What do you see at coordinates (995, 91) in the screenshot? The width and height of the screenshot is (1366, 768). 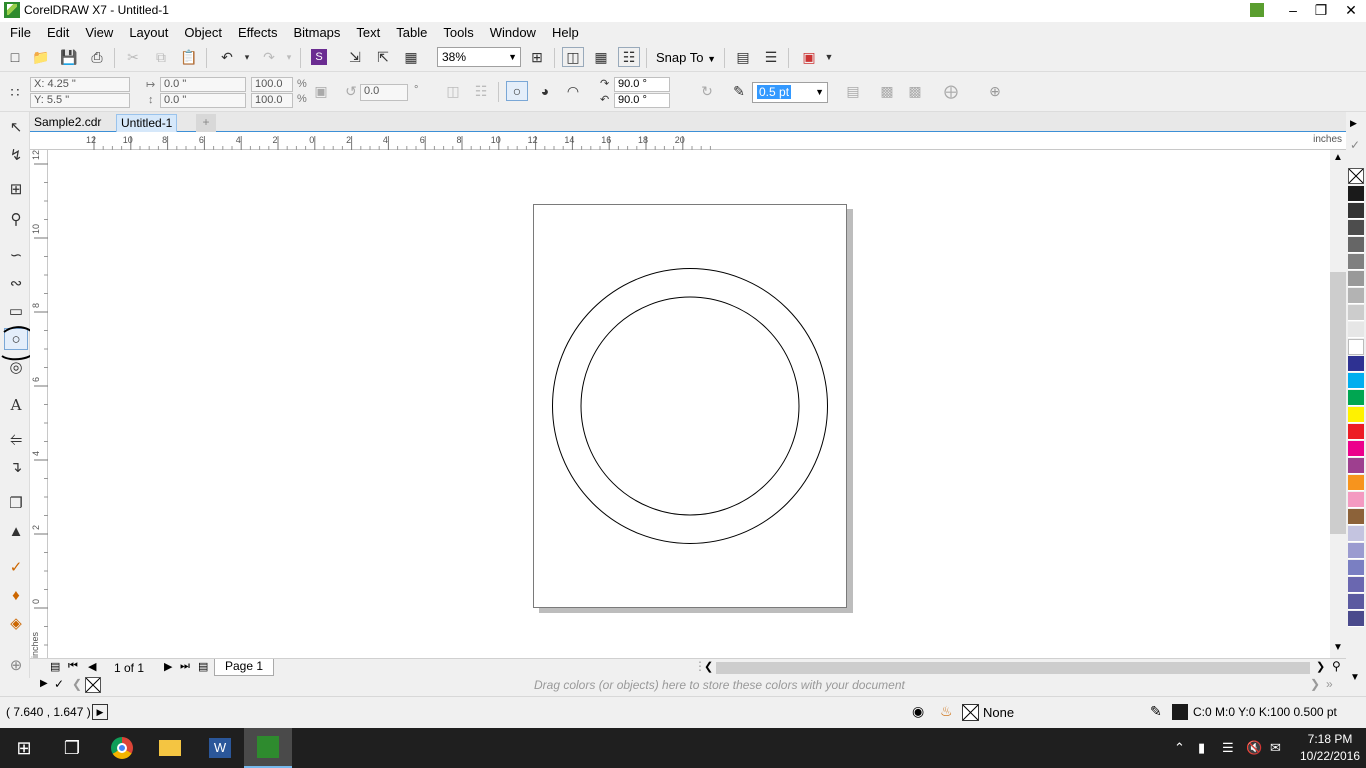 I see `quick-customize-icon: ⊕` at bounding box center [995, 91].